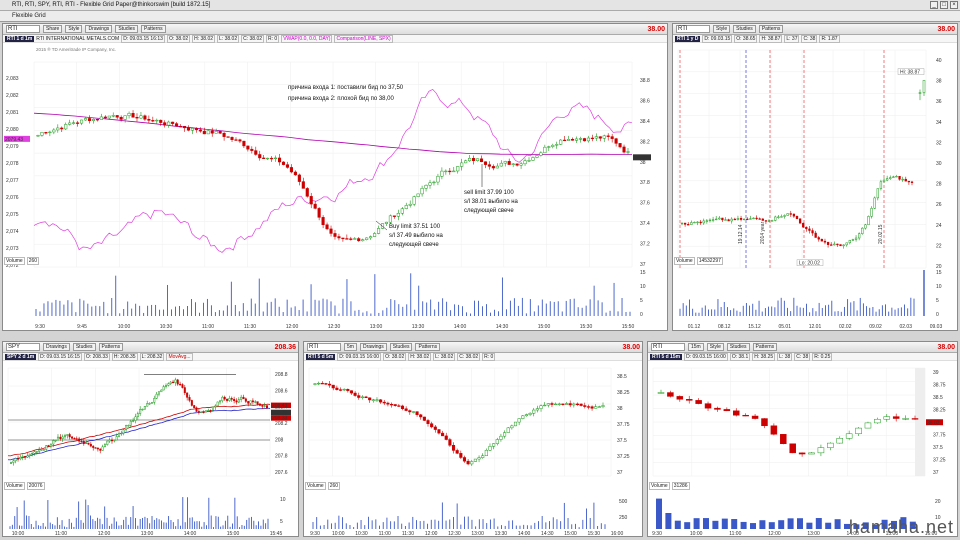 Image resolution: width=960 pixels, height=540 pixels. Describe the element at coordinates (321, 356) in the screenshot. I see `timeframe-label: RTI 5 d 5m` at that location.